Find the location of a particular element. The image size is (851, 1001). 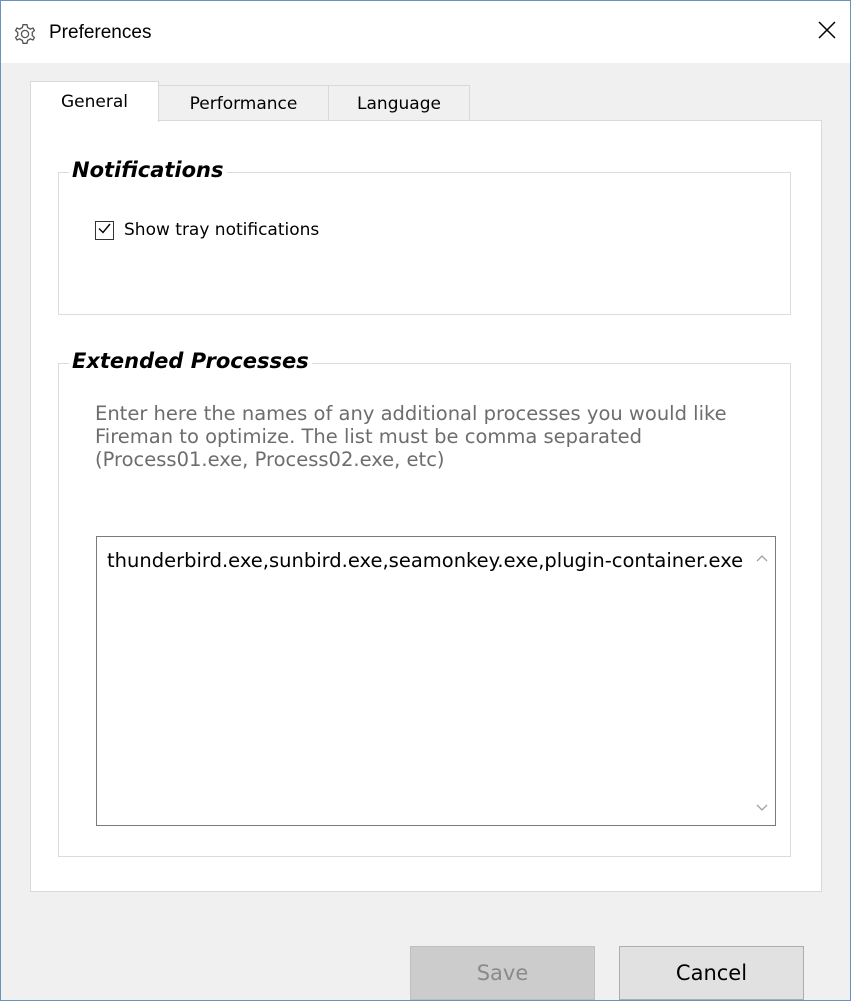

notifications-legend: Notifications is located at coordinates (148, 170).